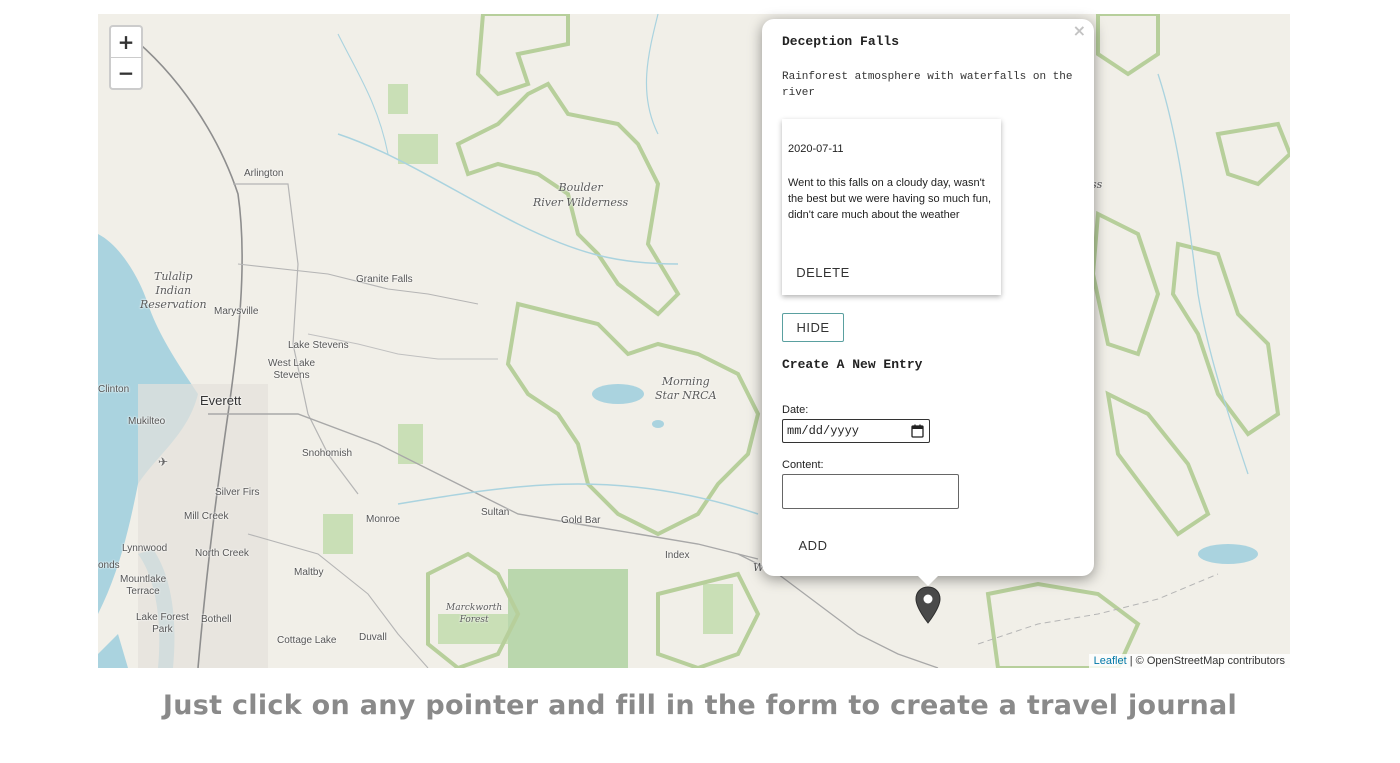  Describe the element at coordinates (677, 555) in the screenshot. I see `map-label-index: Index` at that location.